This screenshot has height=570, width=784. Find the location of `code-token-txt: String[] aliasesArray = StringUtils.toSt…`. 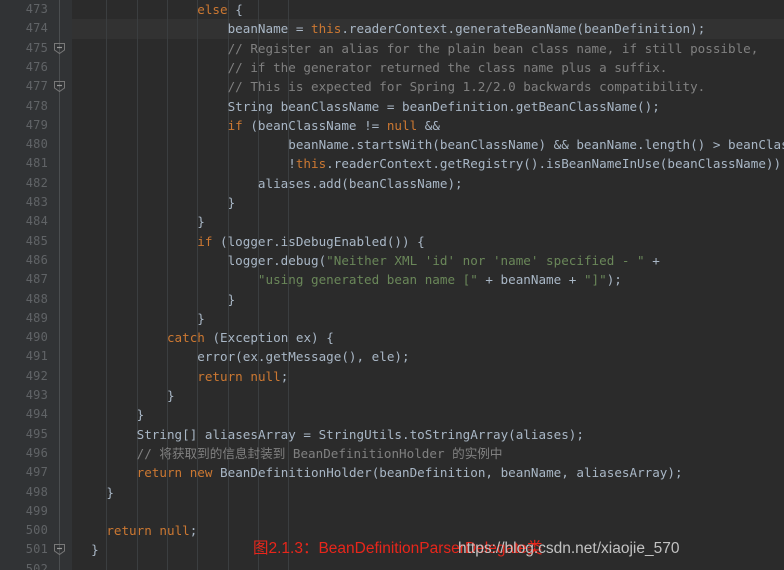

code-token-txt: String[] aliasesArray = StringUtils.toSt… is located at coordinates (360, 434).